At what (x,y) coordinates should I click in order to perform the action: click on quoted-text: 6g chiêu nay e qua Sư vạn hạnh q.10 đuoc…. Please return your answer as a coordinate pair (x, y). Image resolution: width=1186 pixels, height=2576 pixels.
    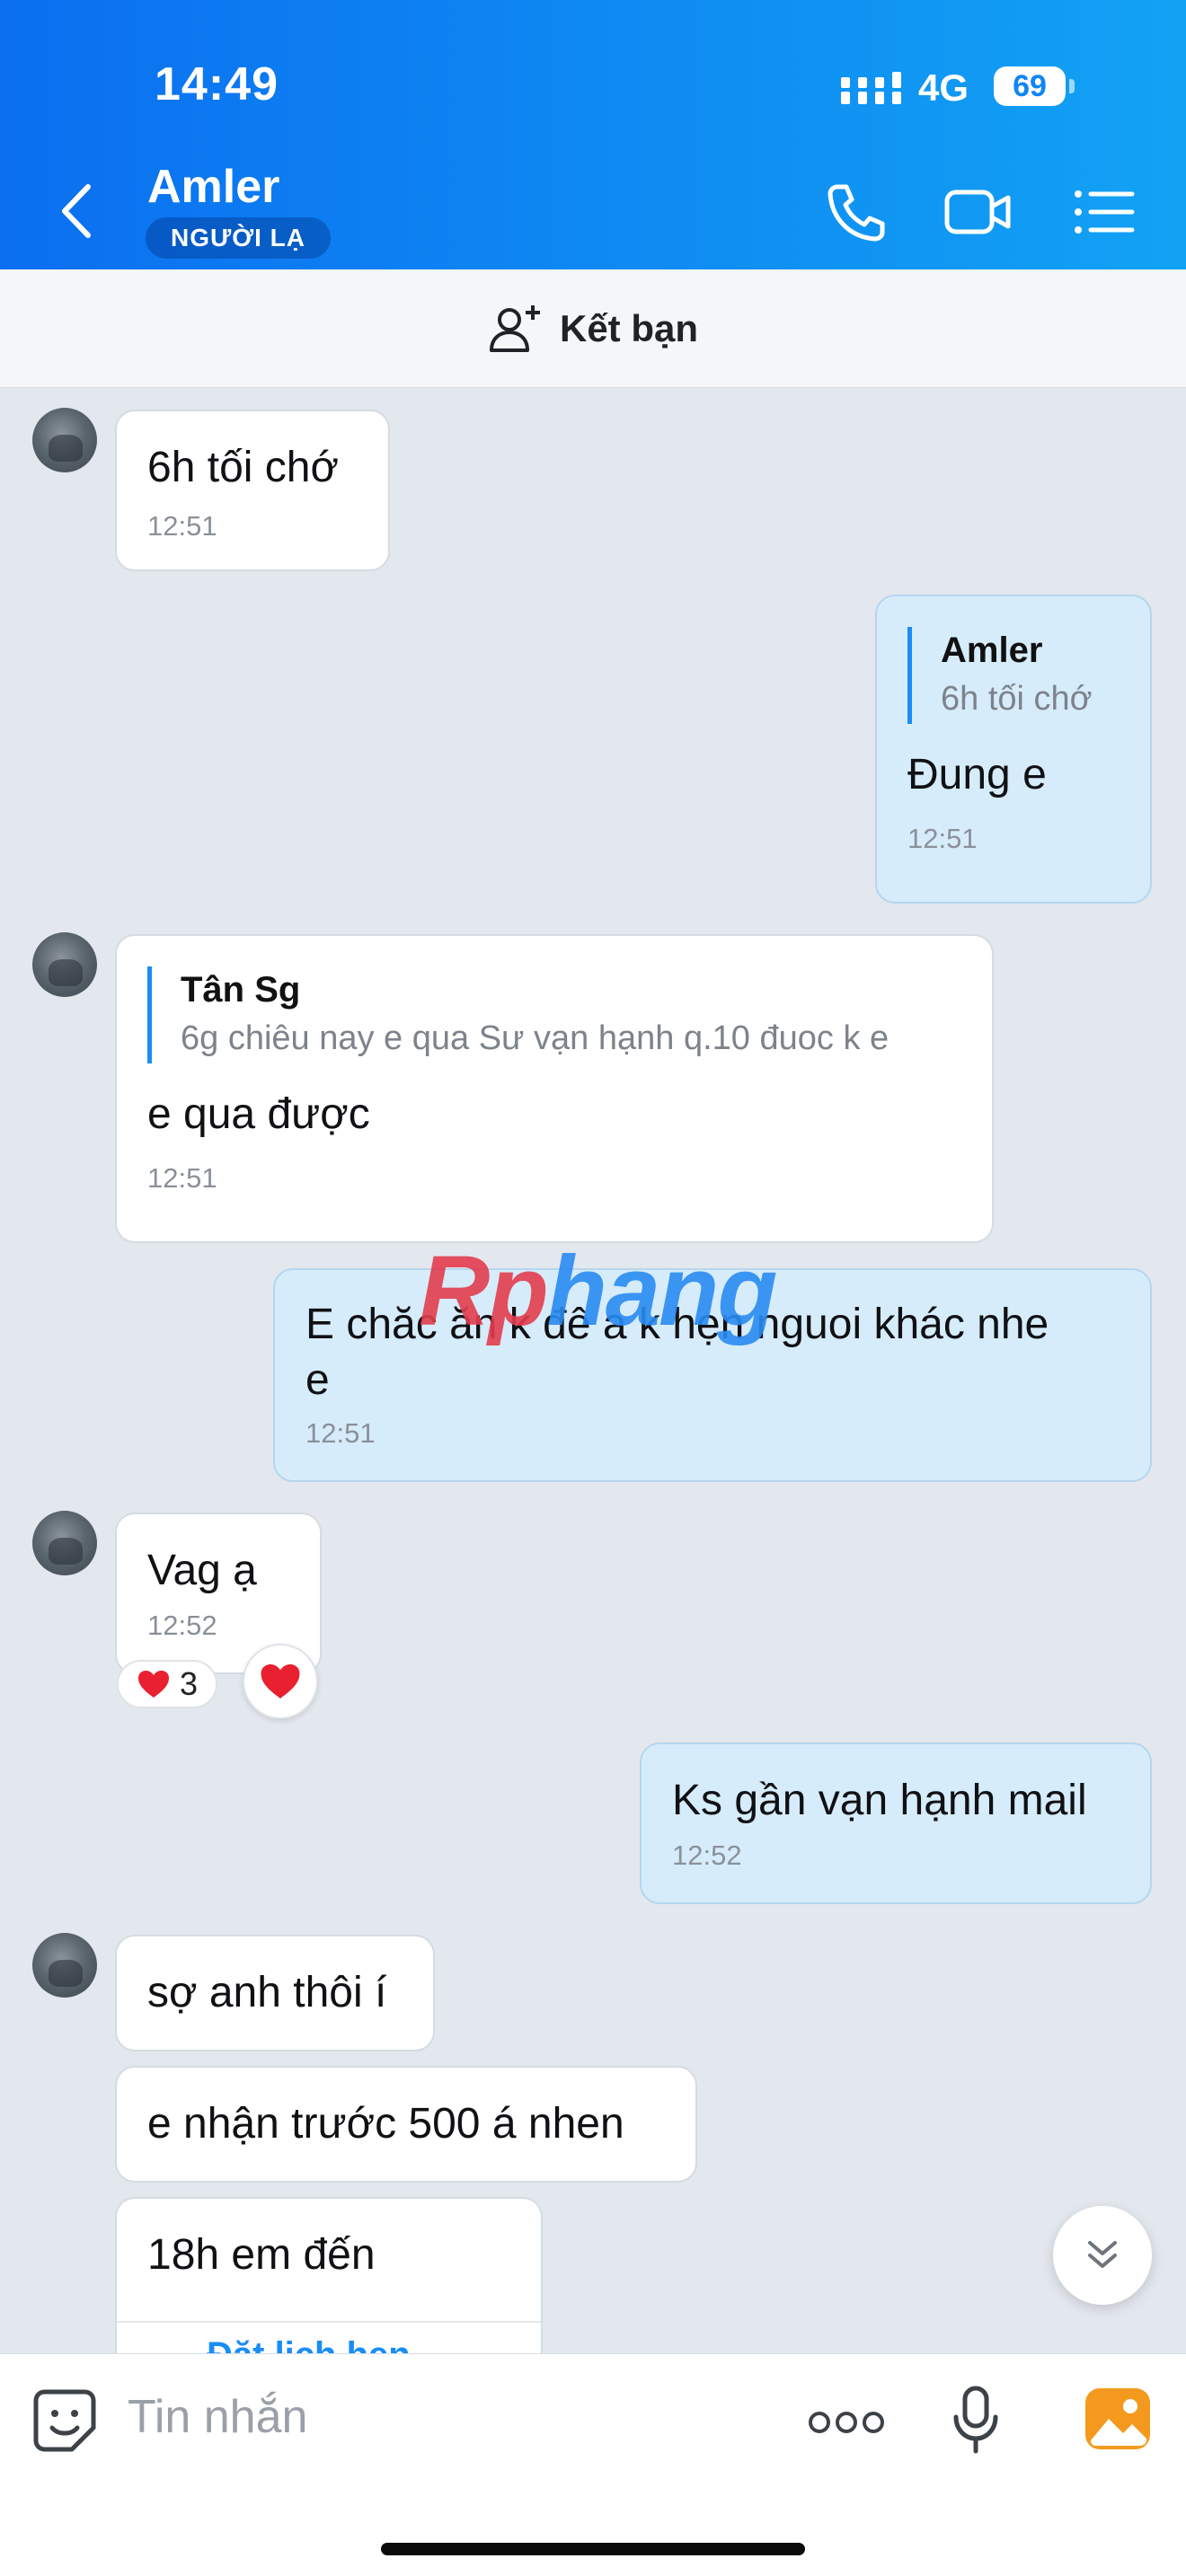
    Looking at the image, I should click on (535, 1038).